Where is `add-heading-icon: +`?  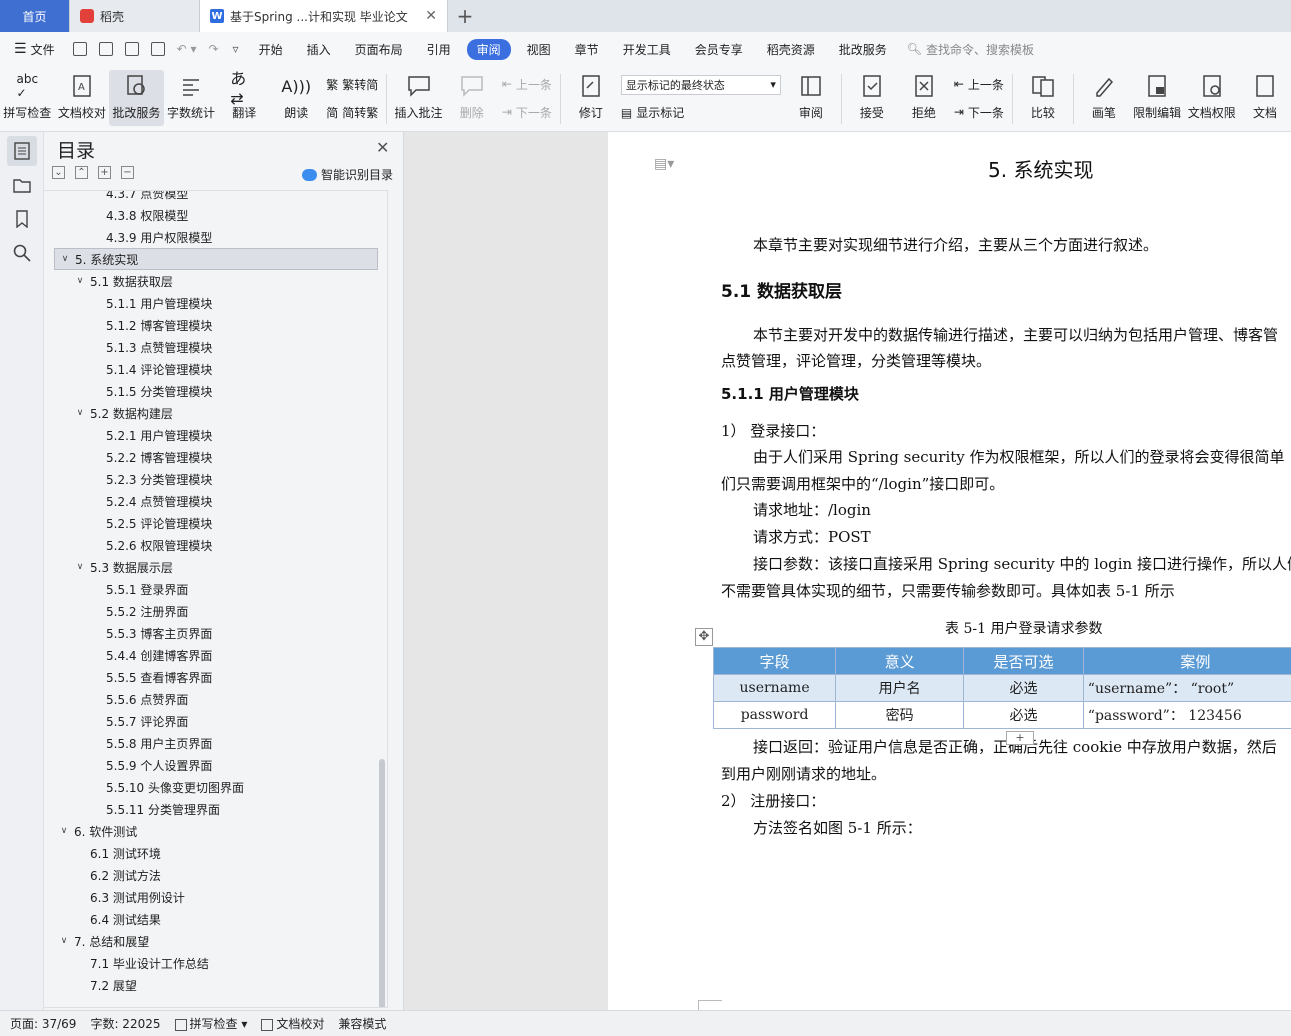
add-heading-icon: + is located at coordinates (104, 172).